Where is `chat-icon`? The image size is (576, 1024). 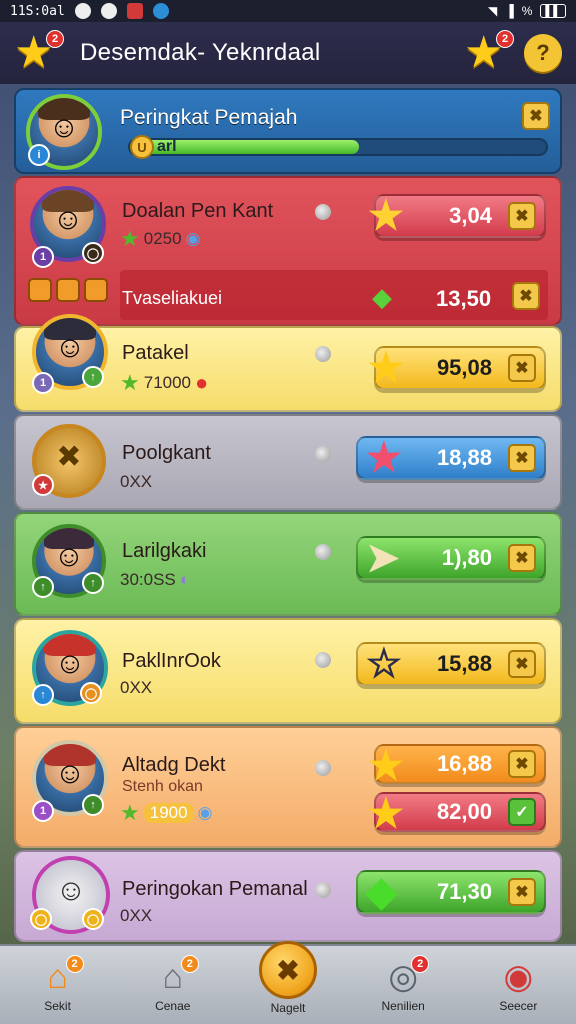
chat-icon is located at coordinates (108, 11).